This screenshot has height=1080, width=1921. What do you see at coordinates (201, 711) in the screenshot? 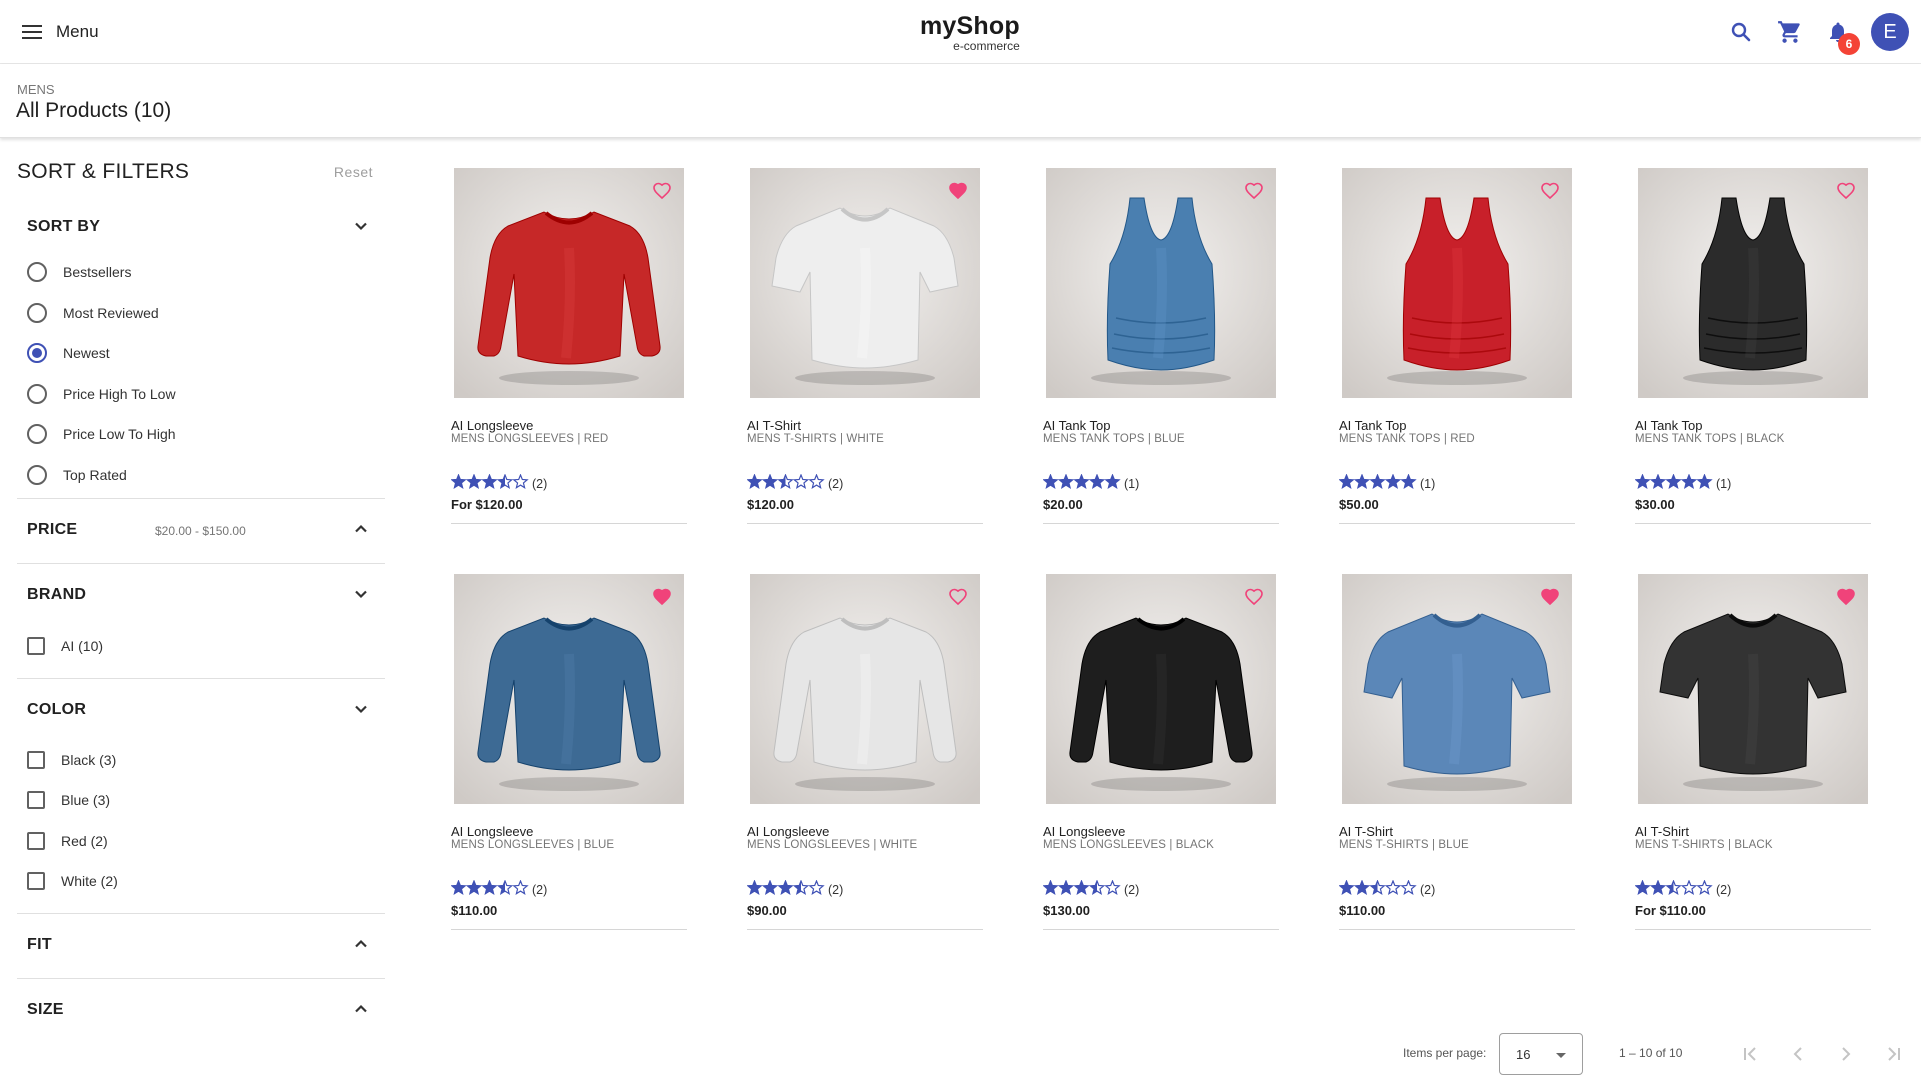
I see `color-section-header: COLOR` at bounding box center [201, 711].